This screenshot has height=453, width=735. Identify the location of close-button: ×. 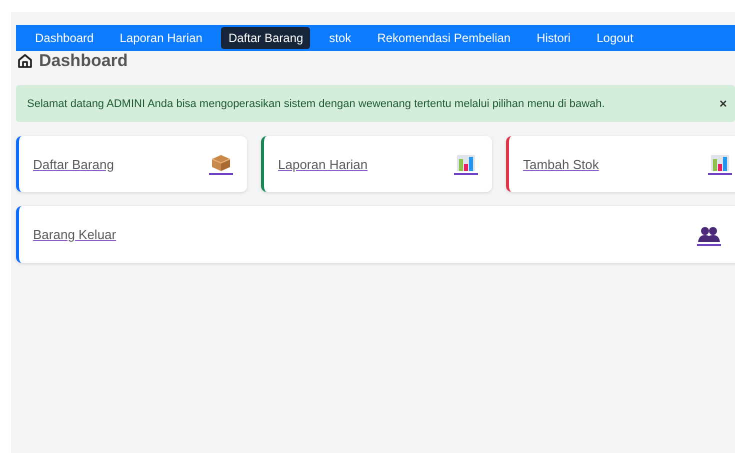
(723, 103).